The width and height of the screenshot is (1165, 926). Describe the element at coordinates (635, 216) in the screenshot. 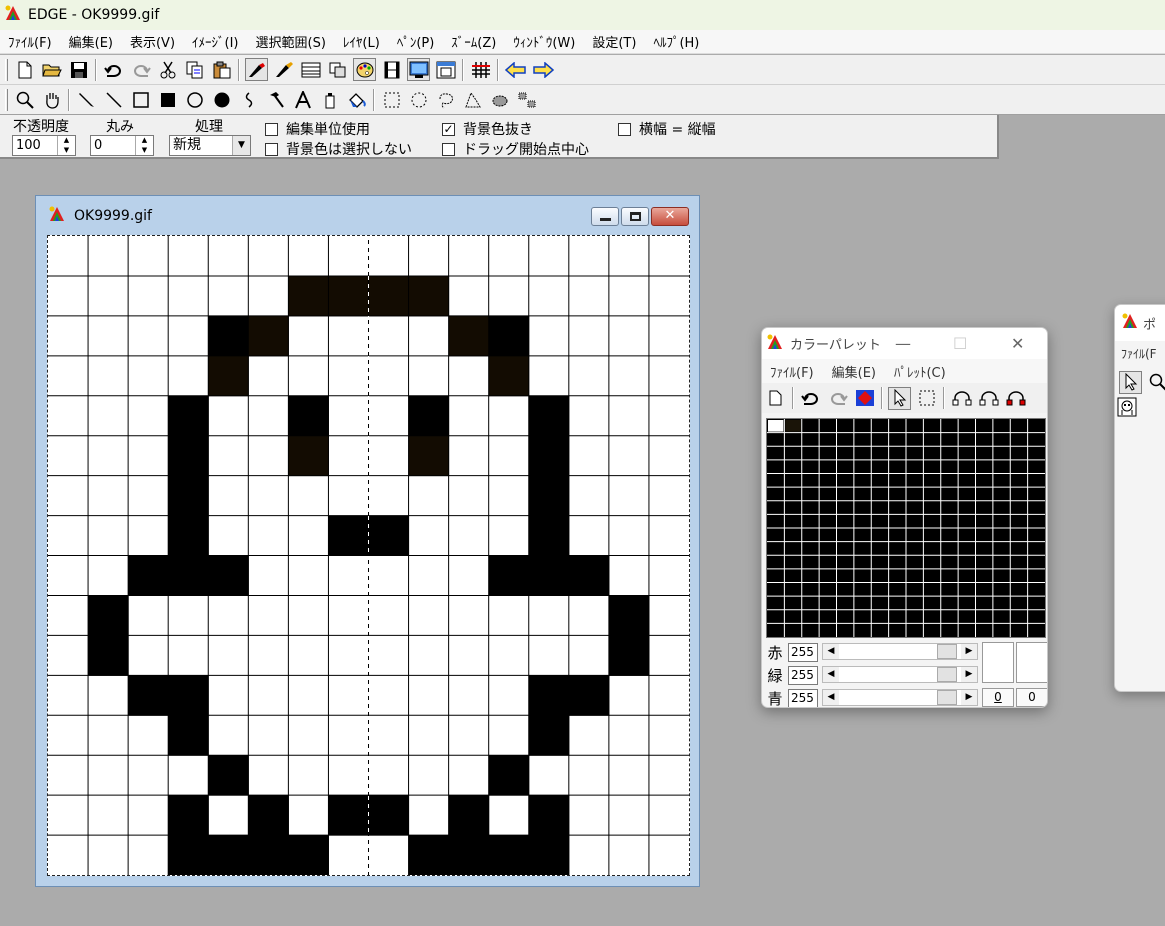

I see `maximize-button` at that location.